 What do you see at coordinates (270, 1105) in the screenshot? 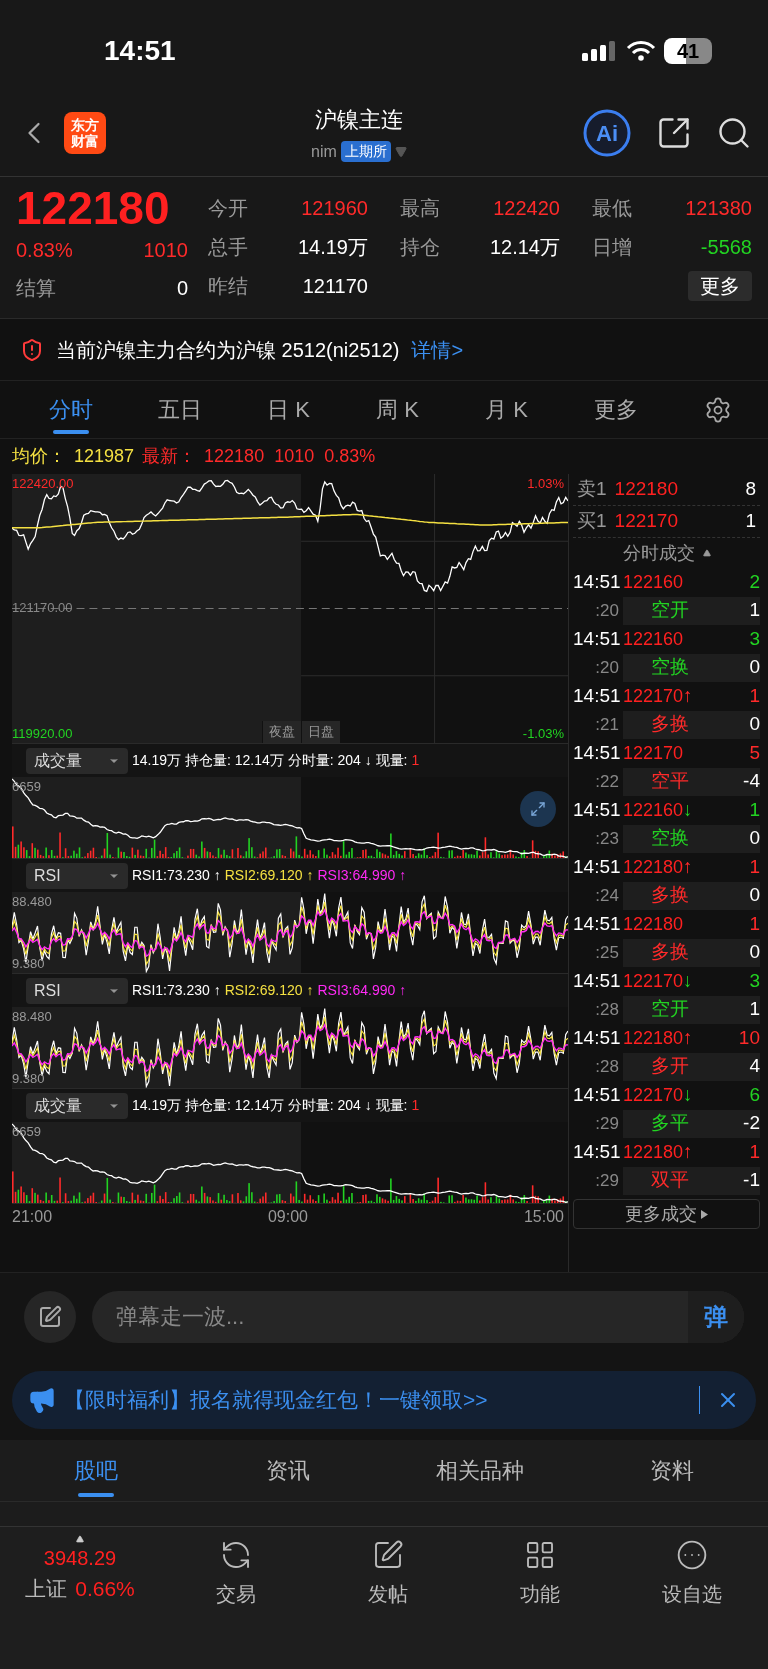
I see `indicator-value: 14.19万 持仓量: 12.14万 分时量: 204 ↓ 现量:` at bounding box center [270, 1105].